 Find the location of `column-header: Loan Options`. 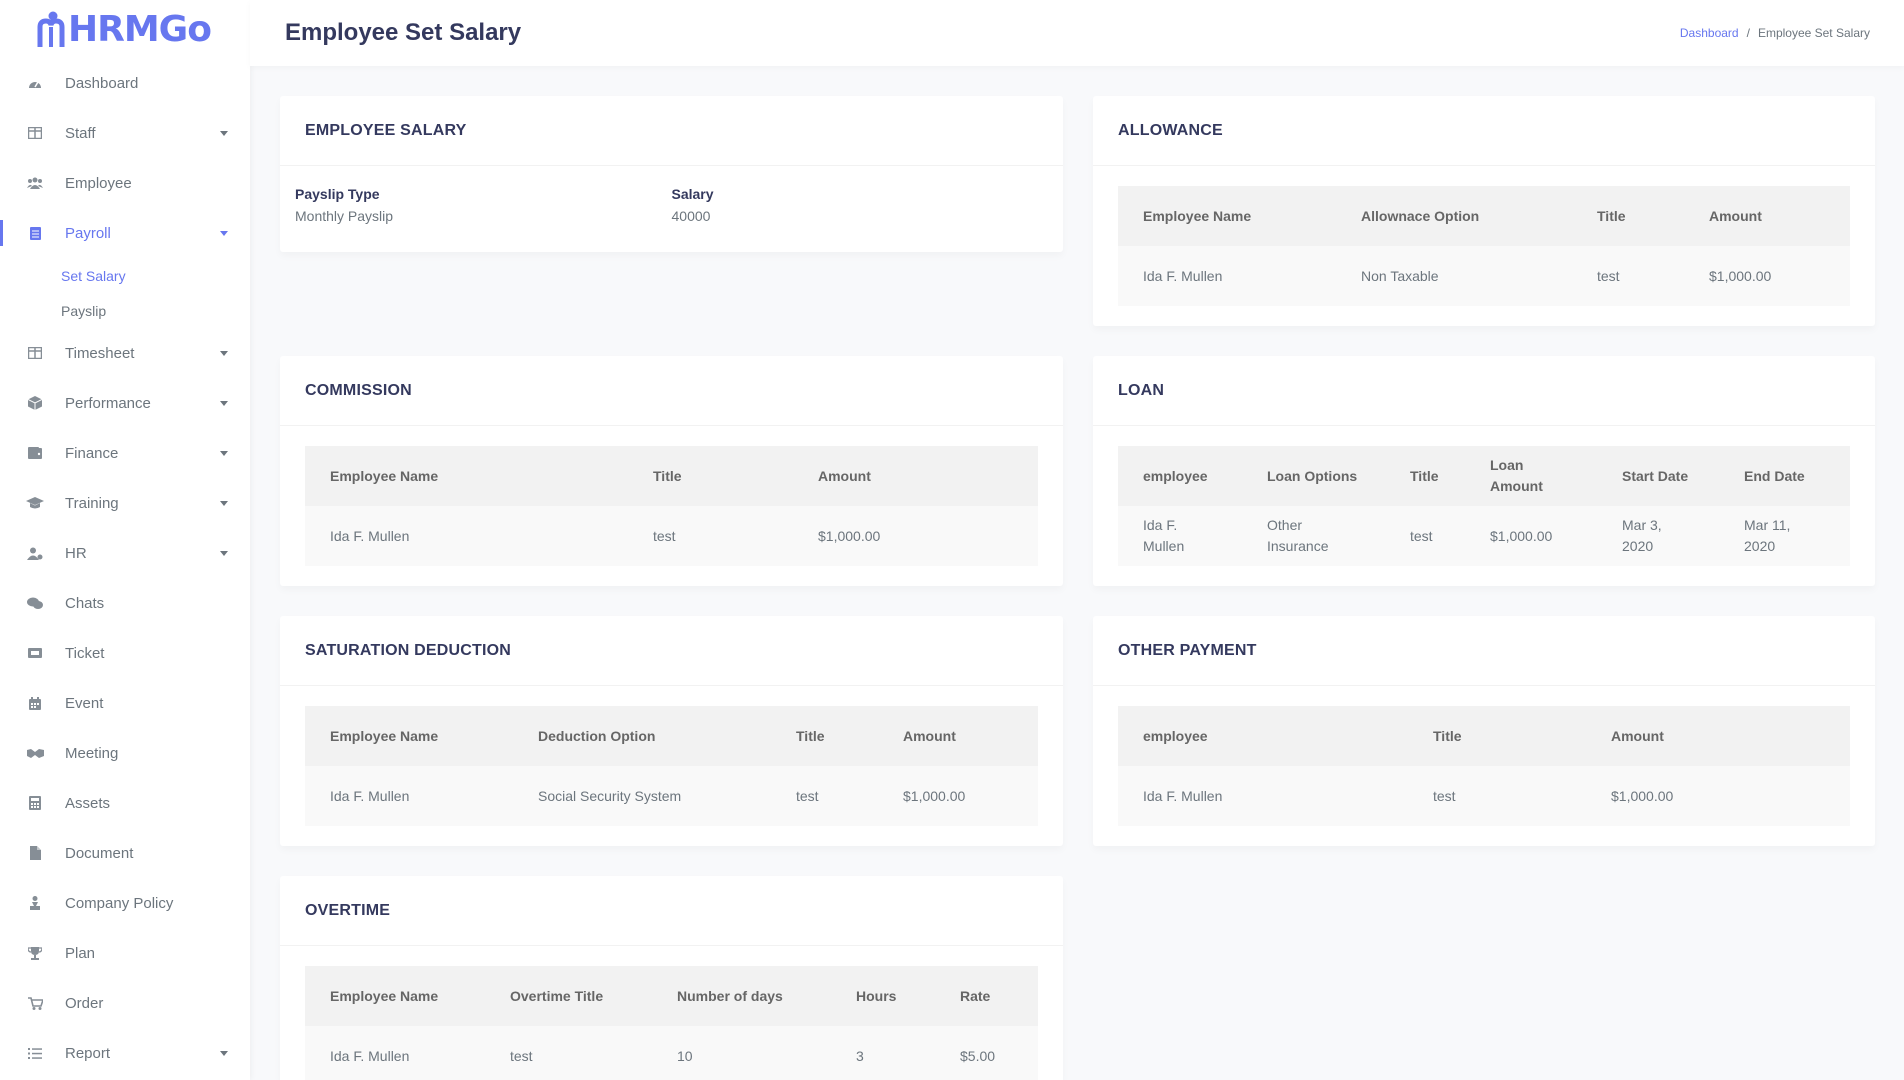

column-header: Loan Options is located at coordinates (1312, 475).